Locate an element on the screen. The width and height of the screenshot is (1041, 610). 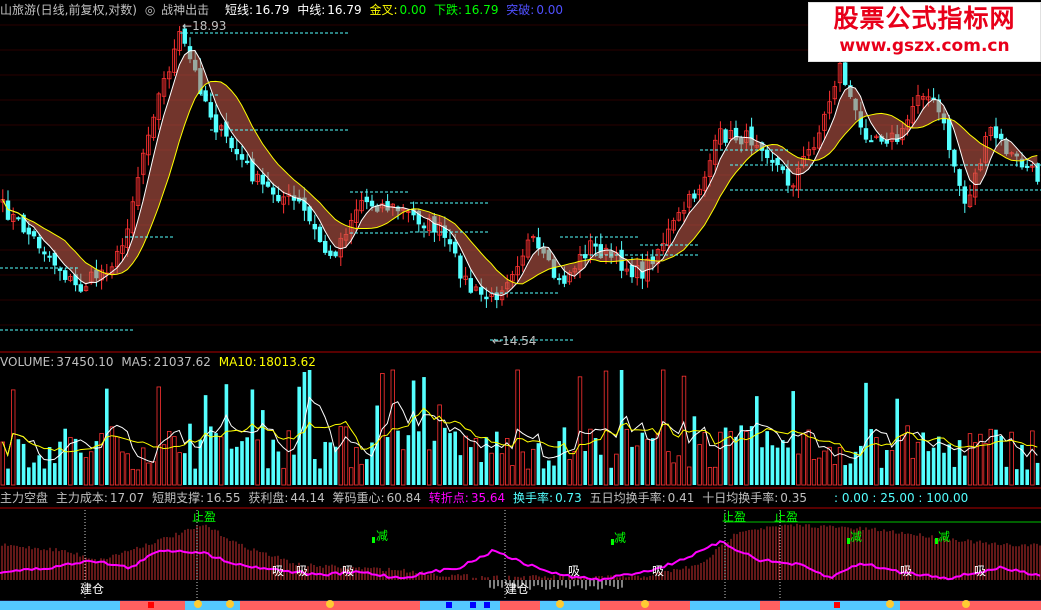
avg10-value: 0.35 is located at coordinates (793, 498).